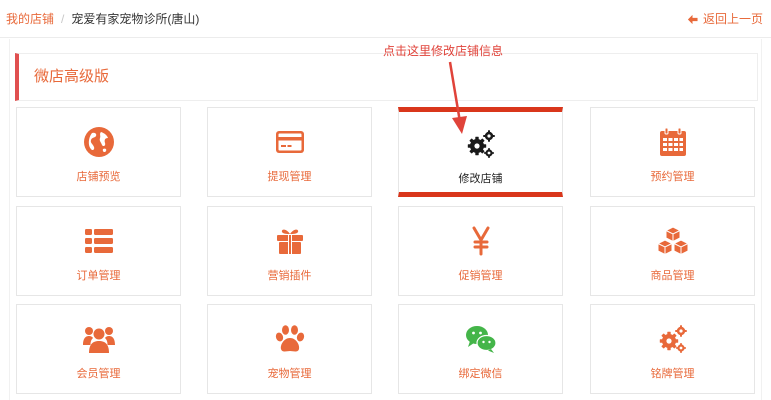 This screenshot has width=771, height=400. I want to click on breadcrumb: 我的店铺 / 宠爱有家宠物诊所(唐山), so click(102, 19).